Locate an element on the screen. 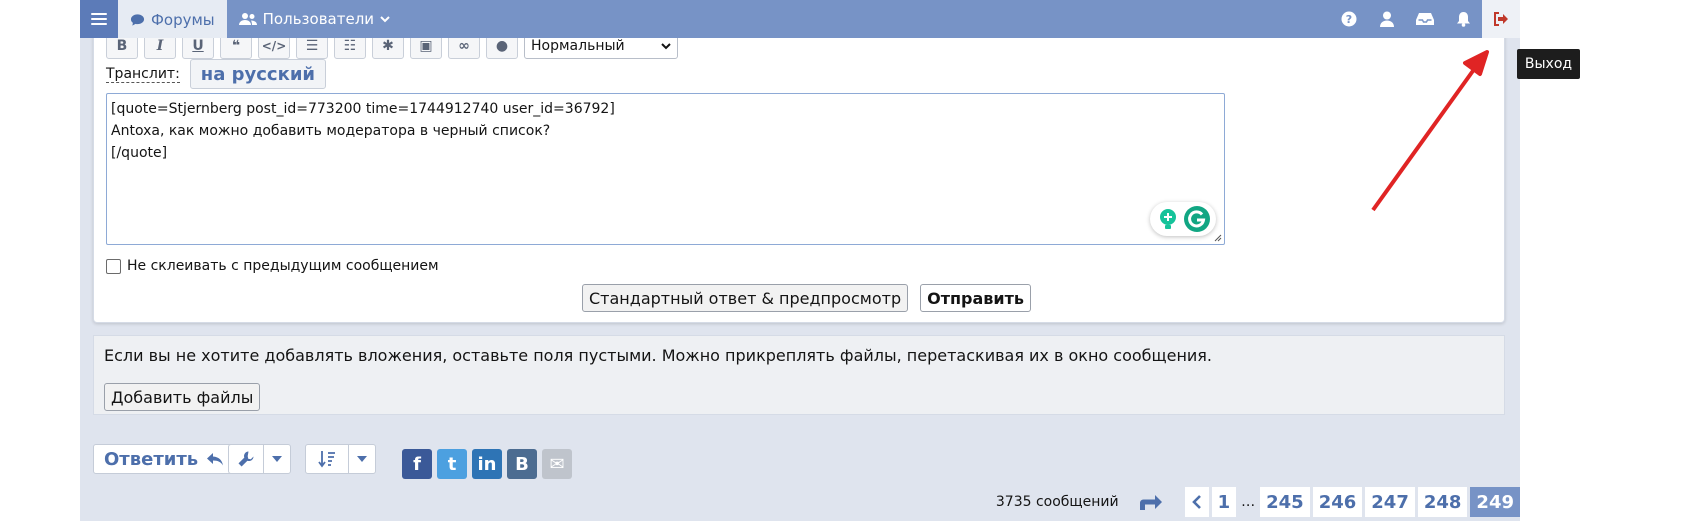 Image resolution: width=1686 pixels, height=521 pixels. twitter-icon: t is located at coordinates (452, 464).